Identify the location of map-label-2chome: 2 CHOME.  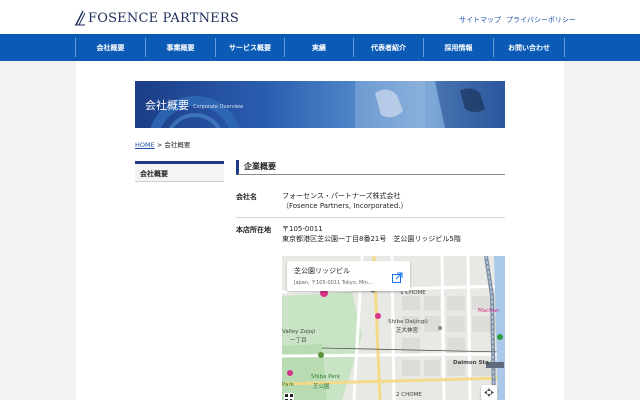
(409, 395).